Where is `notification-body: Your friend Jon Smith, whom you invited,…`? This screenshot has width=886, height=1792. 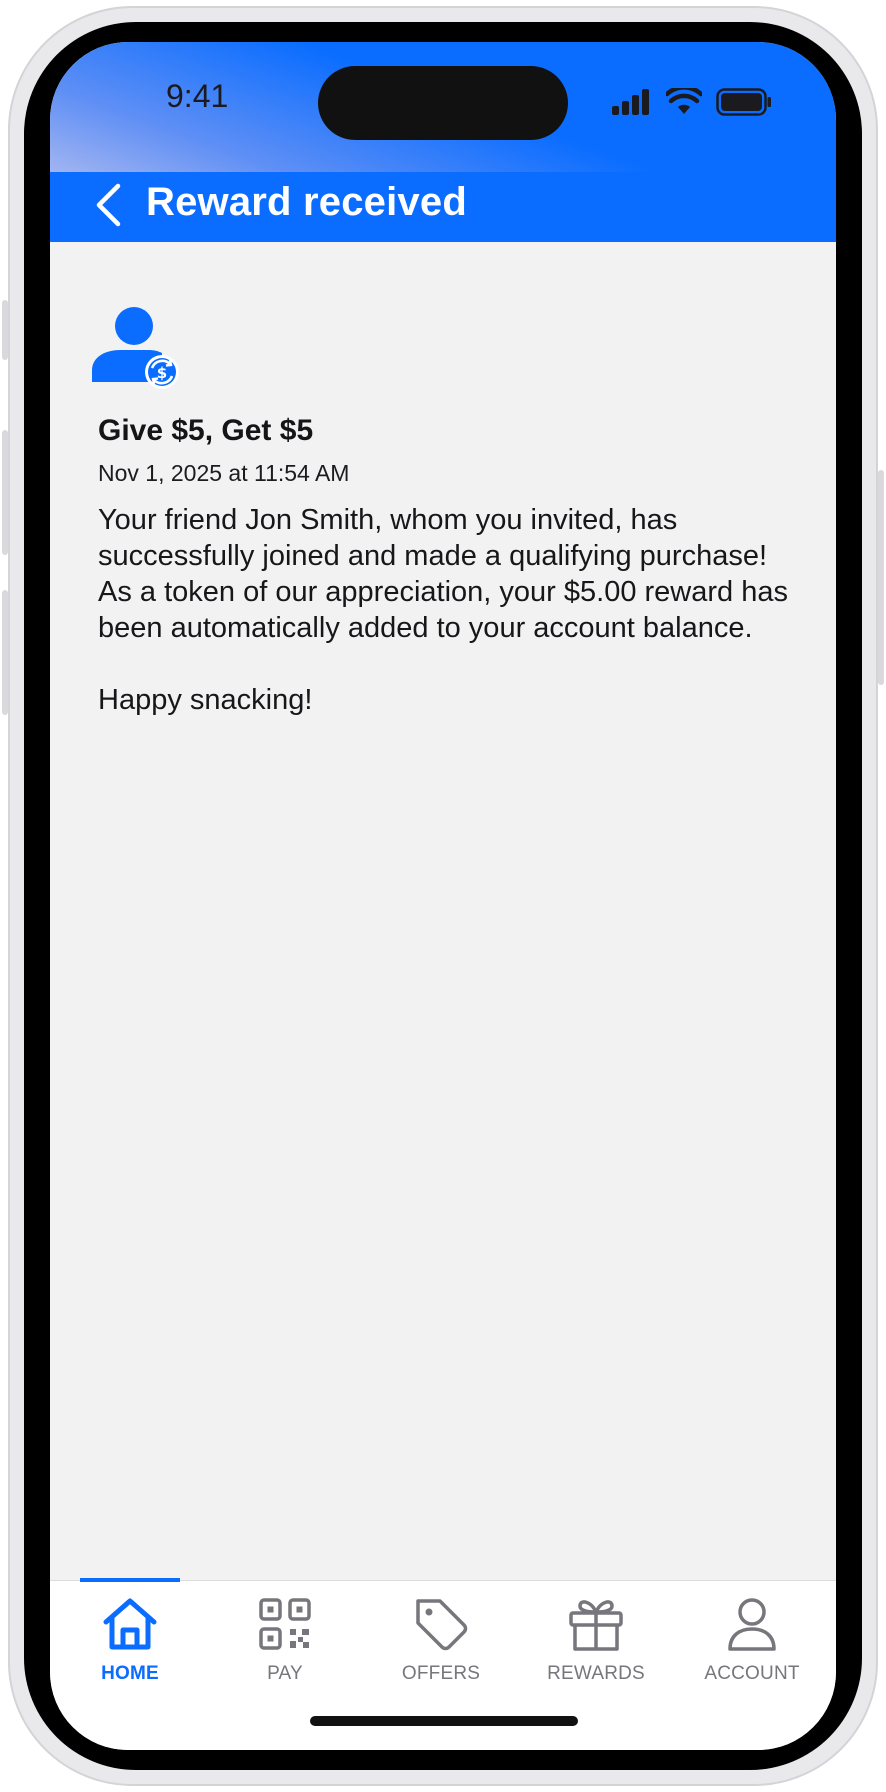 notification-body: Your friend Jon Smith, whom you invited,… is located at coordinates (448, 628).